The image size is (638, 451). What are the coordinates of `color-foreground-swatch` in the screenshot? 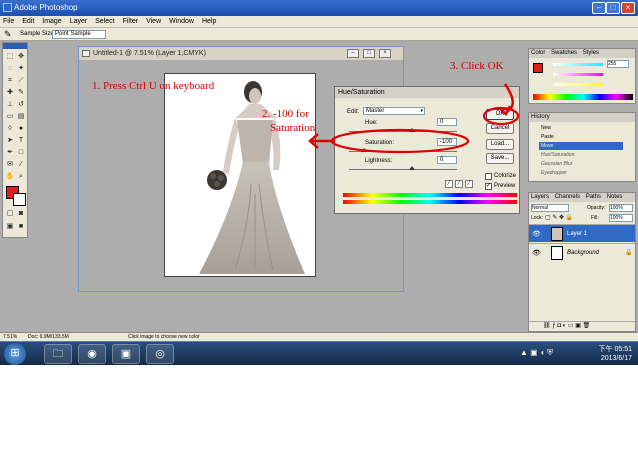 It's located at (538, 68).